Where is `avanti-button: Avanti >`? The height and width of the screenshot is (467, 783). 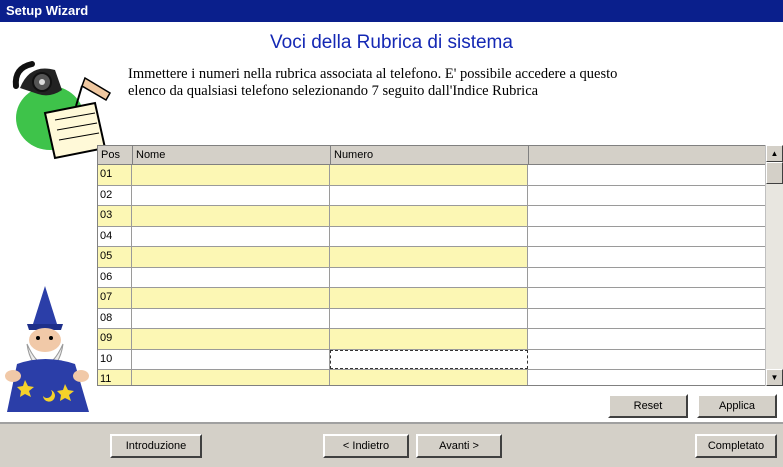 avanti-button: Avanti > is located at coordinates (459, 446).